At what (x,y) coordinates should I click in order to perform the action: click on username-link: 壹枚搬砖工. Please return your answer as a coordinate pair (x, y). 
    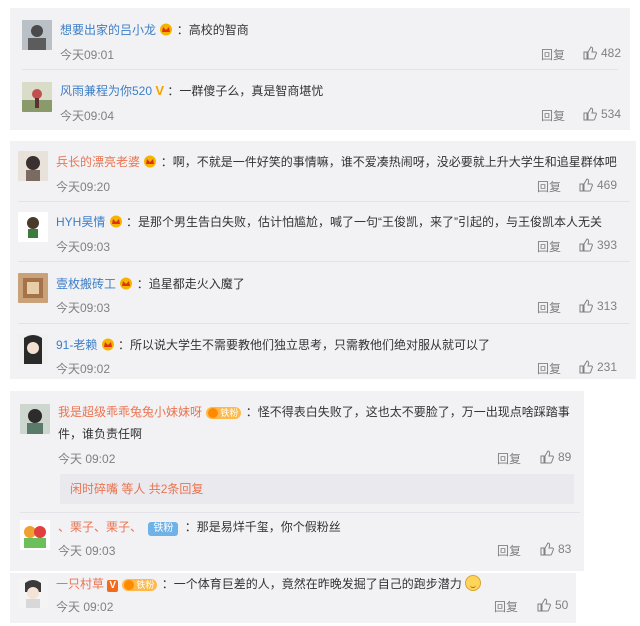
    Looking at the image, I should click on (86, 284).